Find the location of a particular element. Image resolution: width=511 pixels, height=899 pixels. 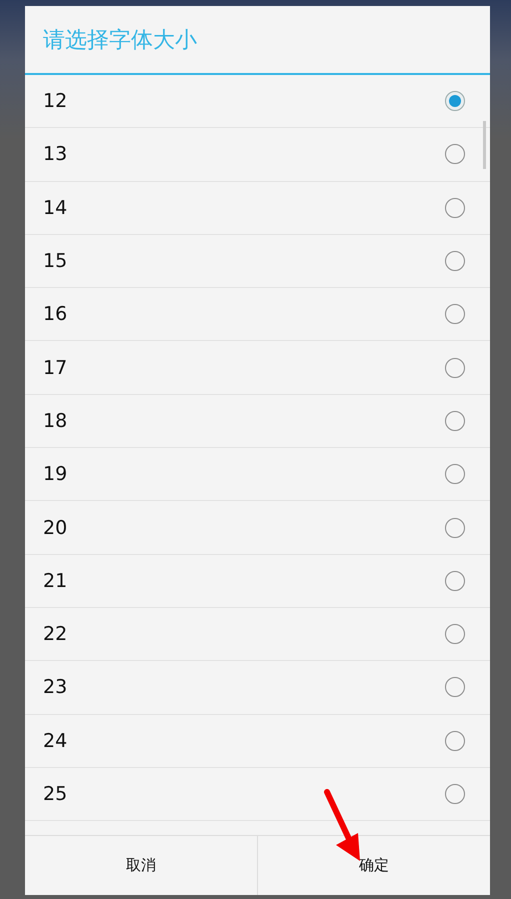

font-size-option: 24 is located at coordinates (257, 741).